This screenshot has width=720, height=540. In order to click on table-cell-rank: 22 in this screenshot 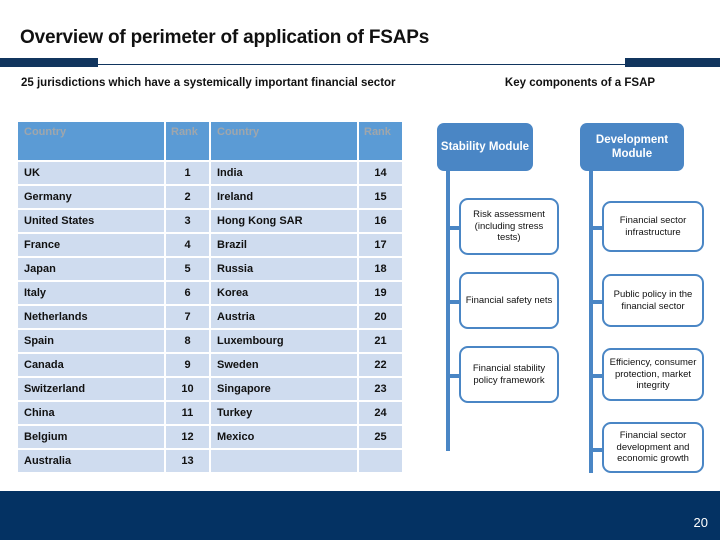, I will do `click(380, 365)`.